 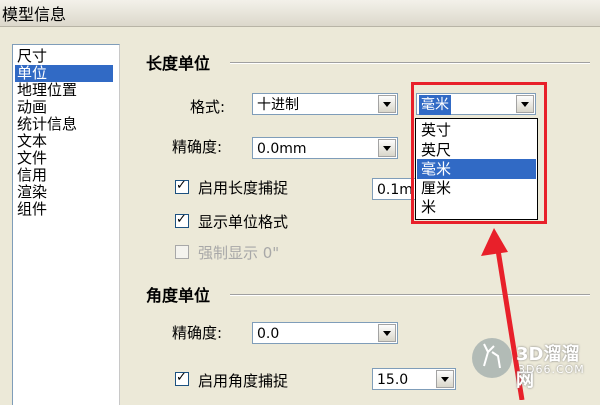 I want to click on watermark-url: 3D66.COM, so click(x=551, y=369).